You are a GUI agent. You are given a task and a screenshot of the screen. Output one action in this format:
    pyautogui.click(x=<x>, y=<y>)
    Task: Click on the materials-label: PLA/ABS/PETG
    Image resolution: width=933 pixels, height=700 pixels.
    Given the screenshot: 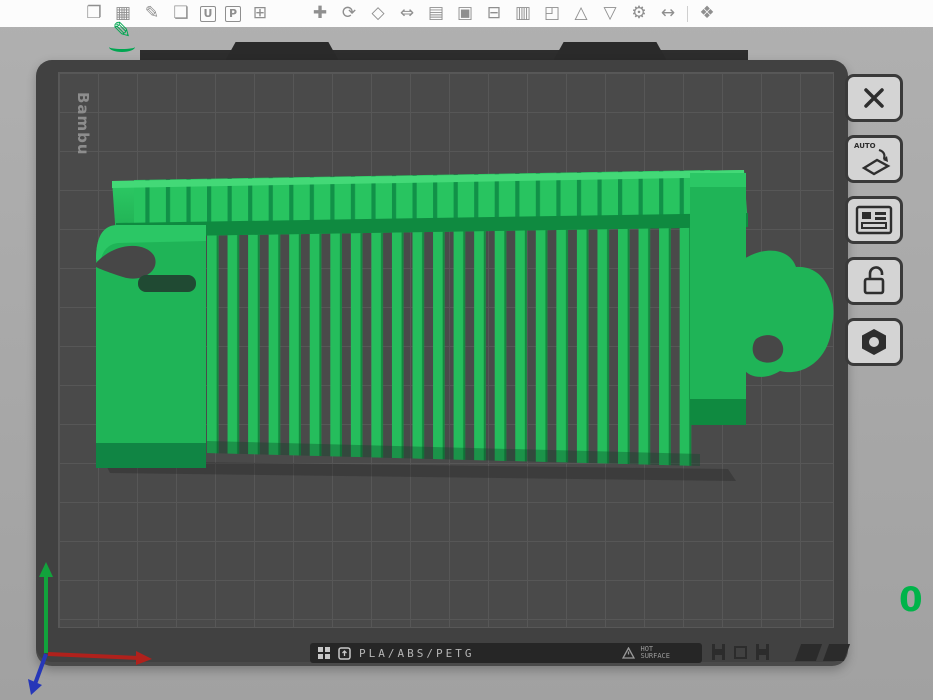 What is the action you would take?
    pyautogui.click(x=417, y=653)
    